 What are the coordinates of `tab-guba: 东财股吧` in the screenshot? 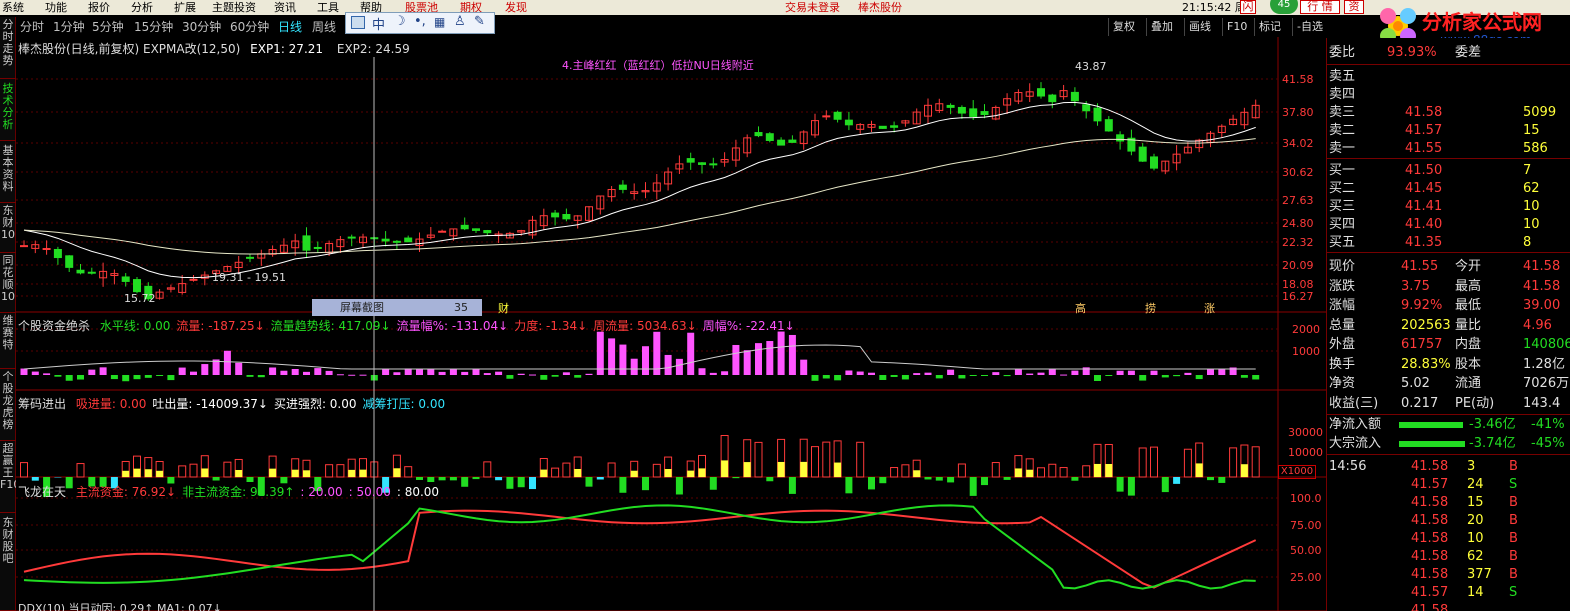 It's located at (8, 562).